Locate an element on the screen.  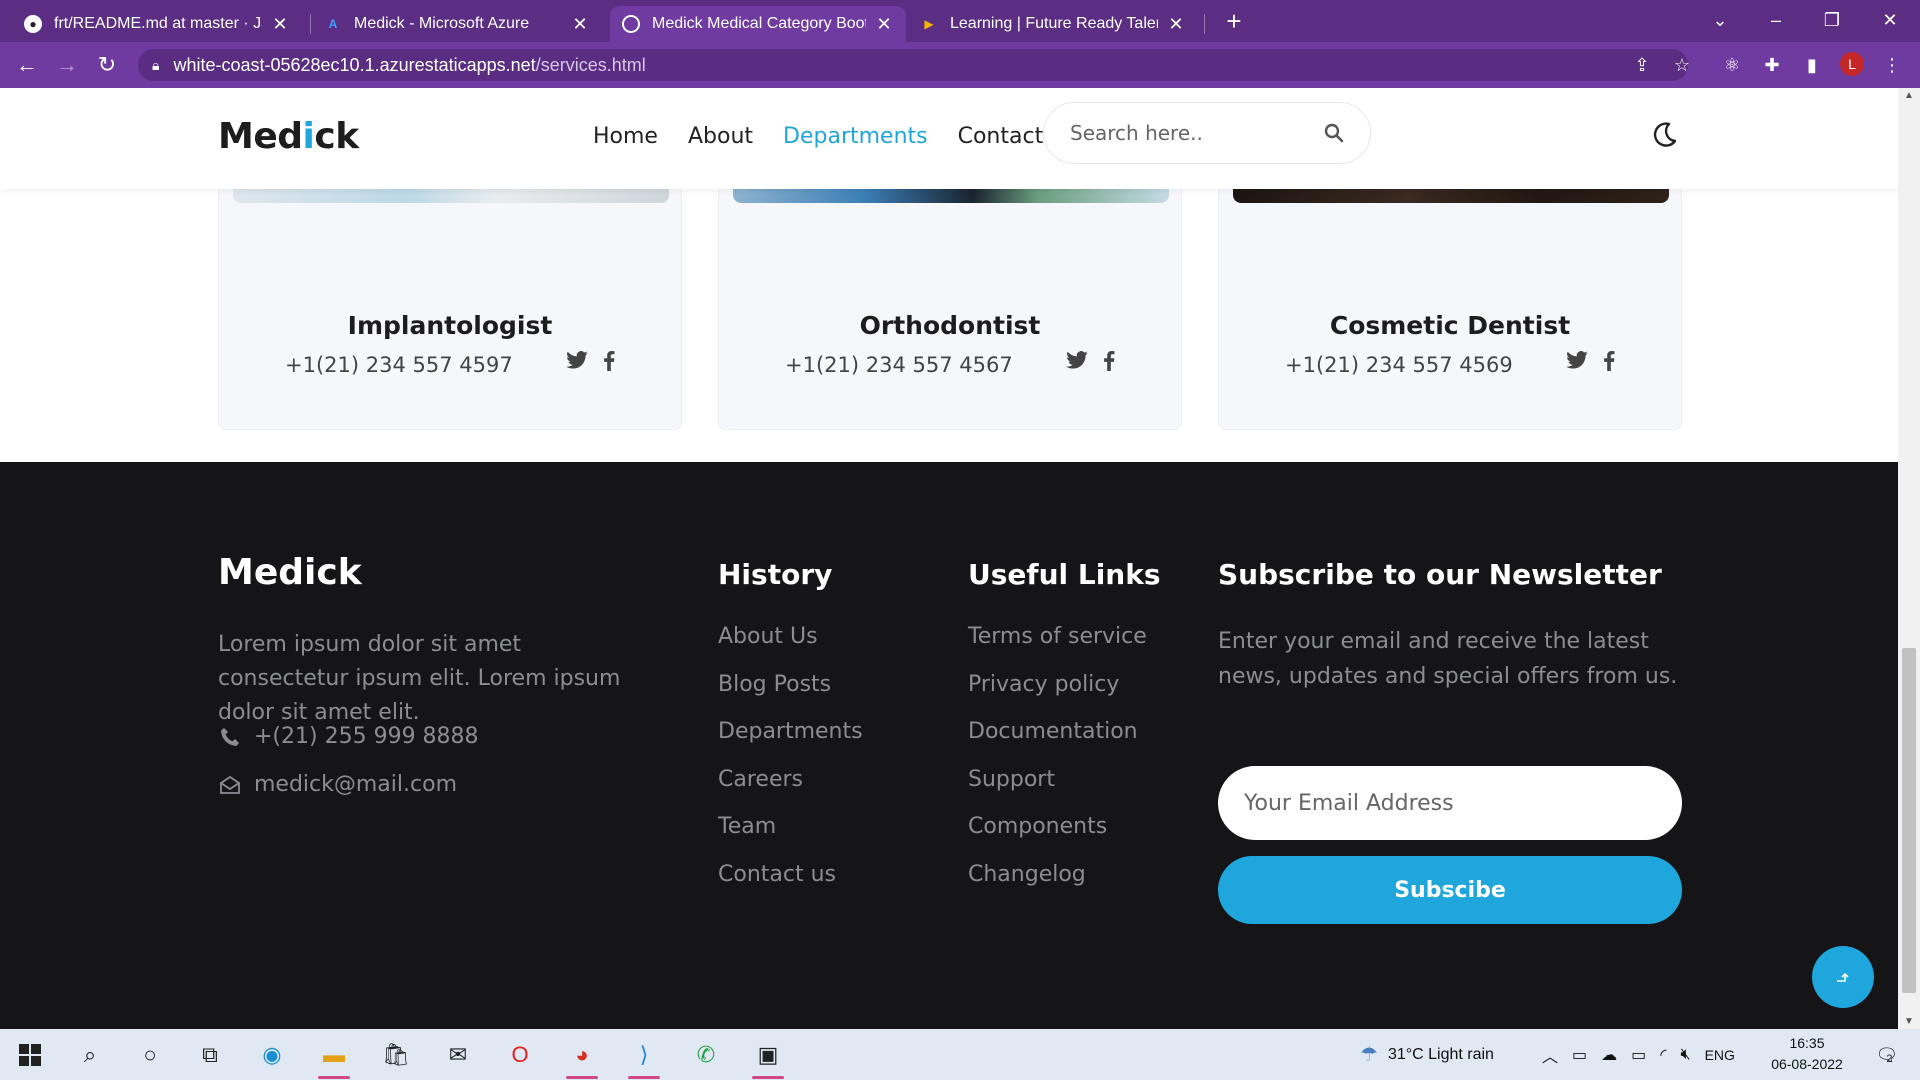
search-placeholder: Search here.. is located at coordinates (1136, 133).